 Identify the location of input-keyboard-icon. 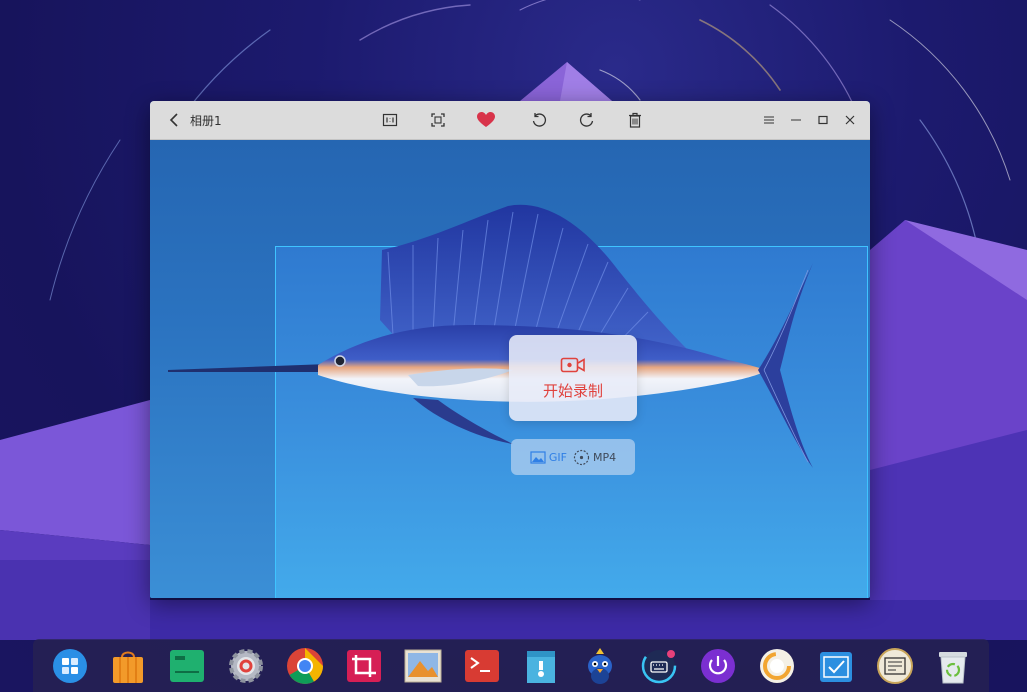
(659, 666).